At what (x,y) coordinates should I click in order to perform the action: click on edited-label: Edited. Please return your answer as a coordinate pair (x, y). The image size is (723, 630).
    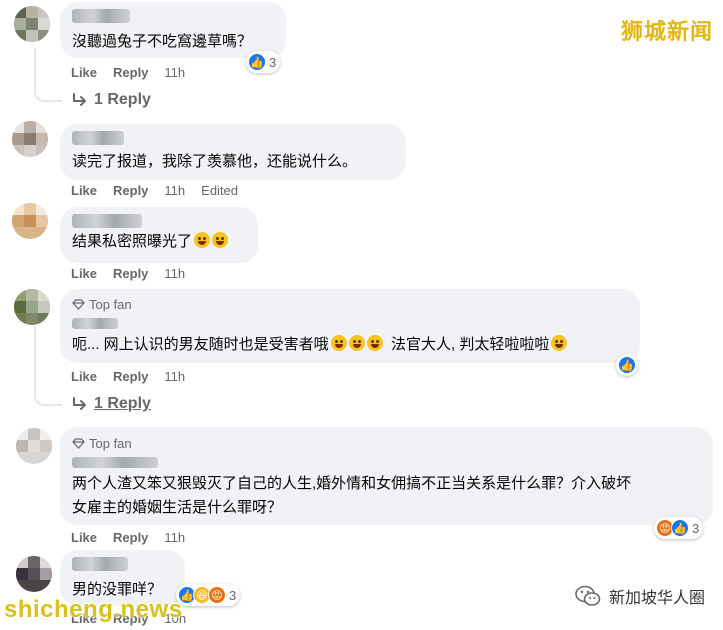
    Looking at the image, I should click on (220, 190).